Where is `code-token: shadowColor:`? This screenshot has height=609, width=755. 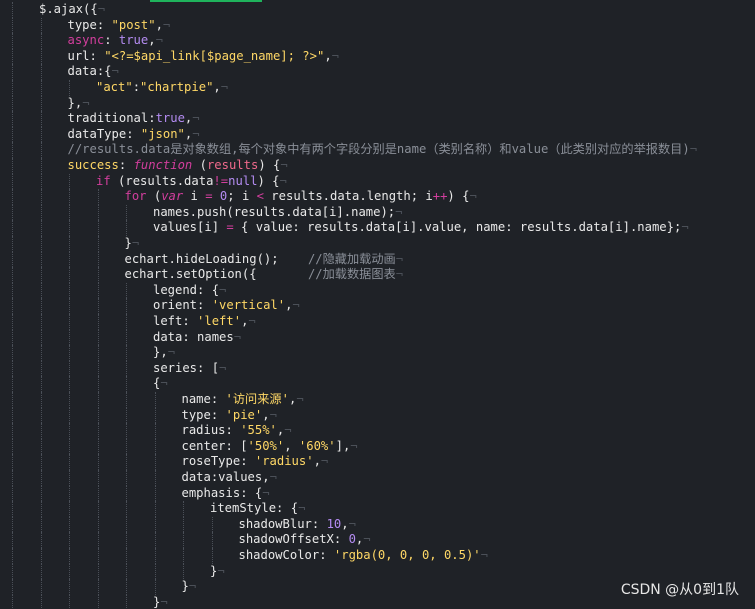 code-token: shadowColor: is located at coordinates (286, 555).